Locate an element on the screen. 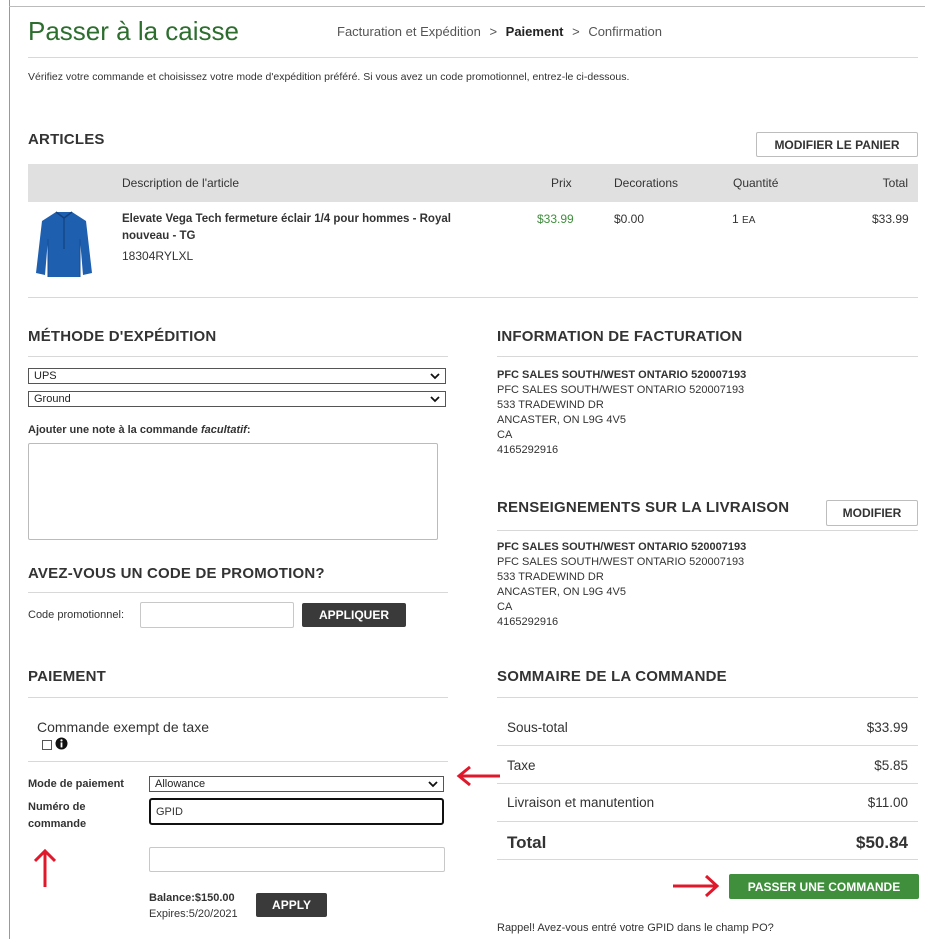 The height and width of the screenshot is (939, 925). subtotal-label: Sous-total is located at coordinates (537, 727).